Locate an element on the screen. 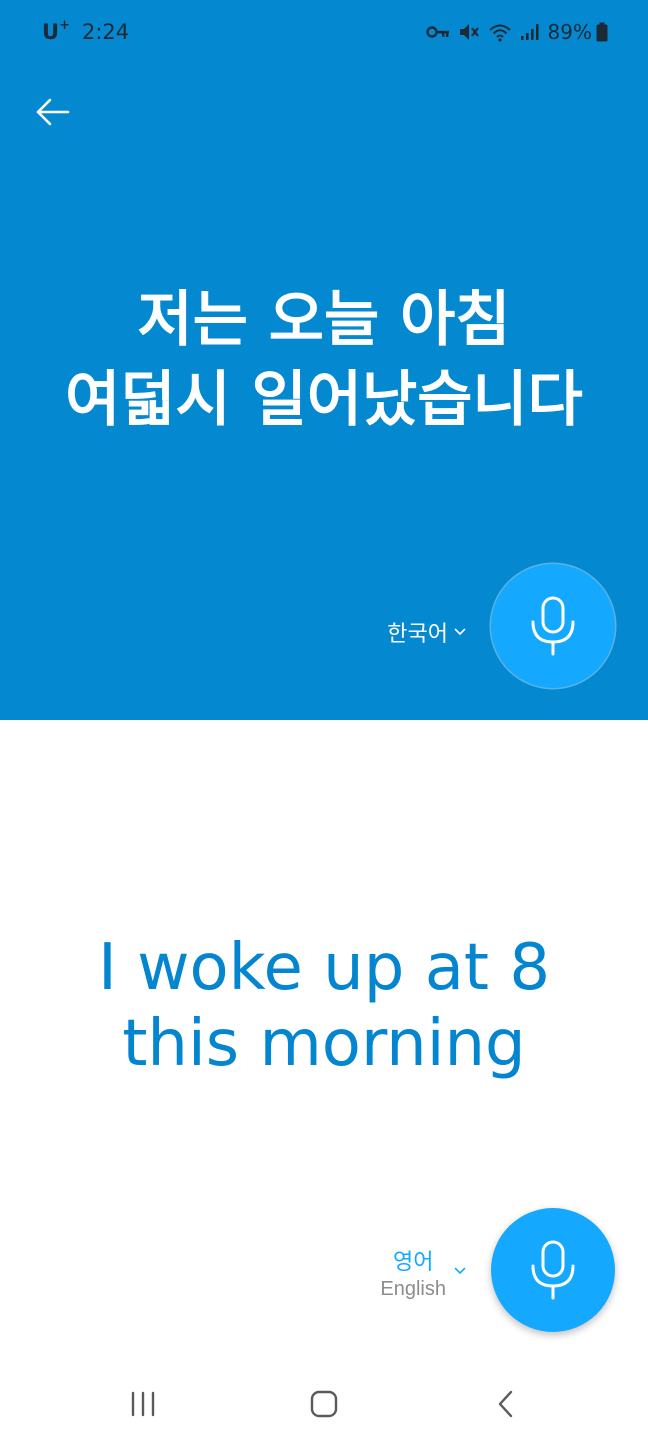 The height and width of the screenshot is (1440, 648). translated-text-line1: I woke up at 8 is located at coordinates (324, 968).